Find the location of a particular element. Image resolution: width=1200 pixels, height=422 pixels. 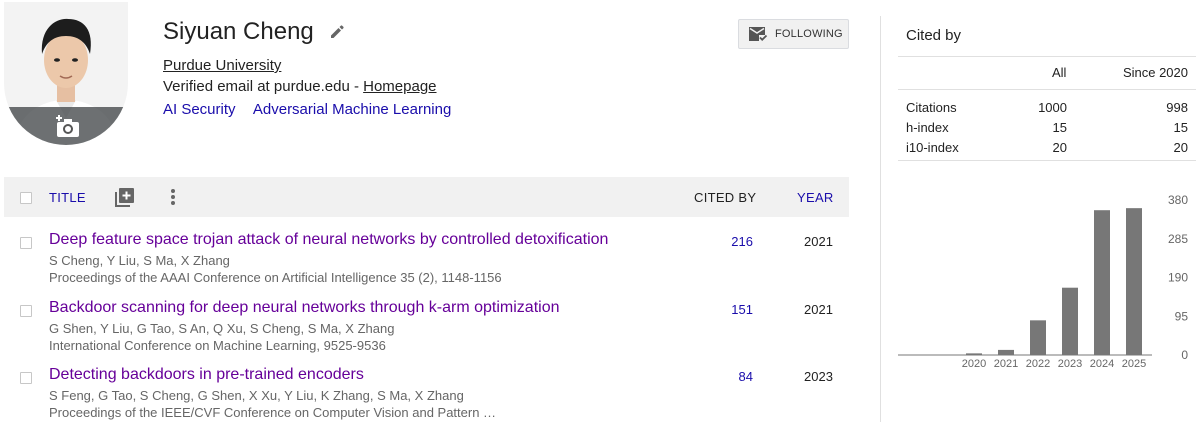

metric-all: 1000 is located at coordinates (1052, 107).